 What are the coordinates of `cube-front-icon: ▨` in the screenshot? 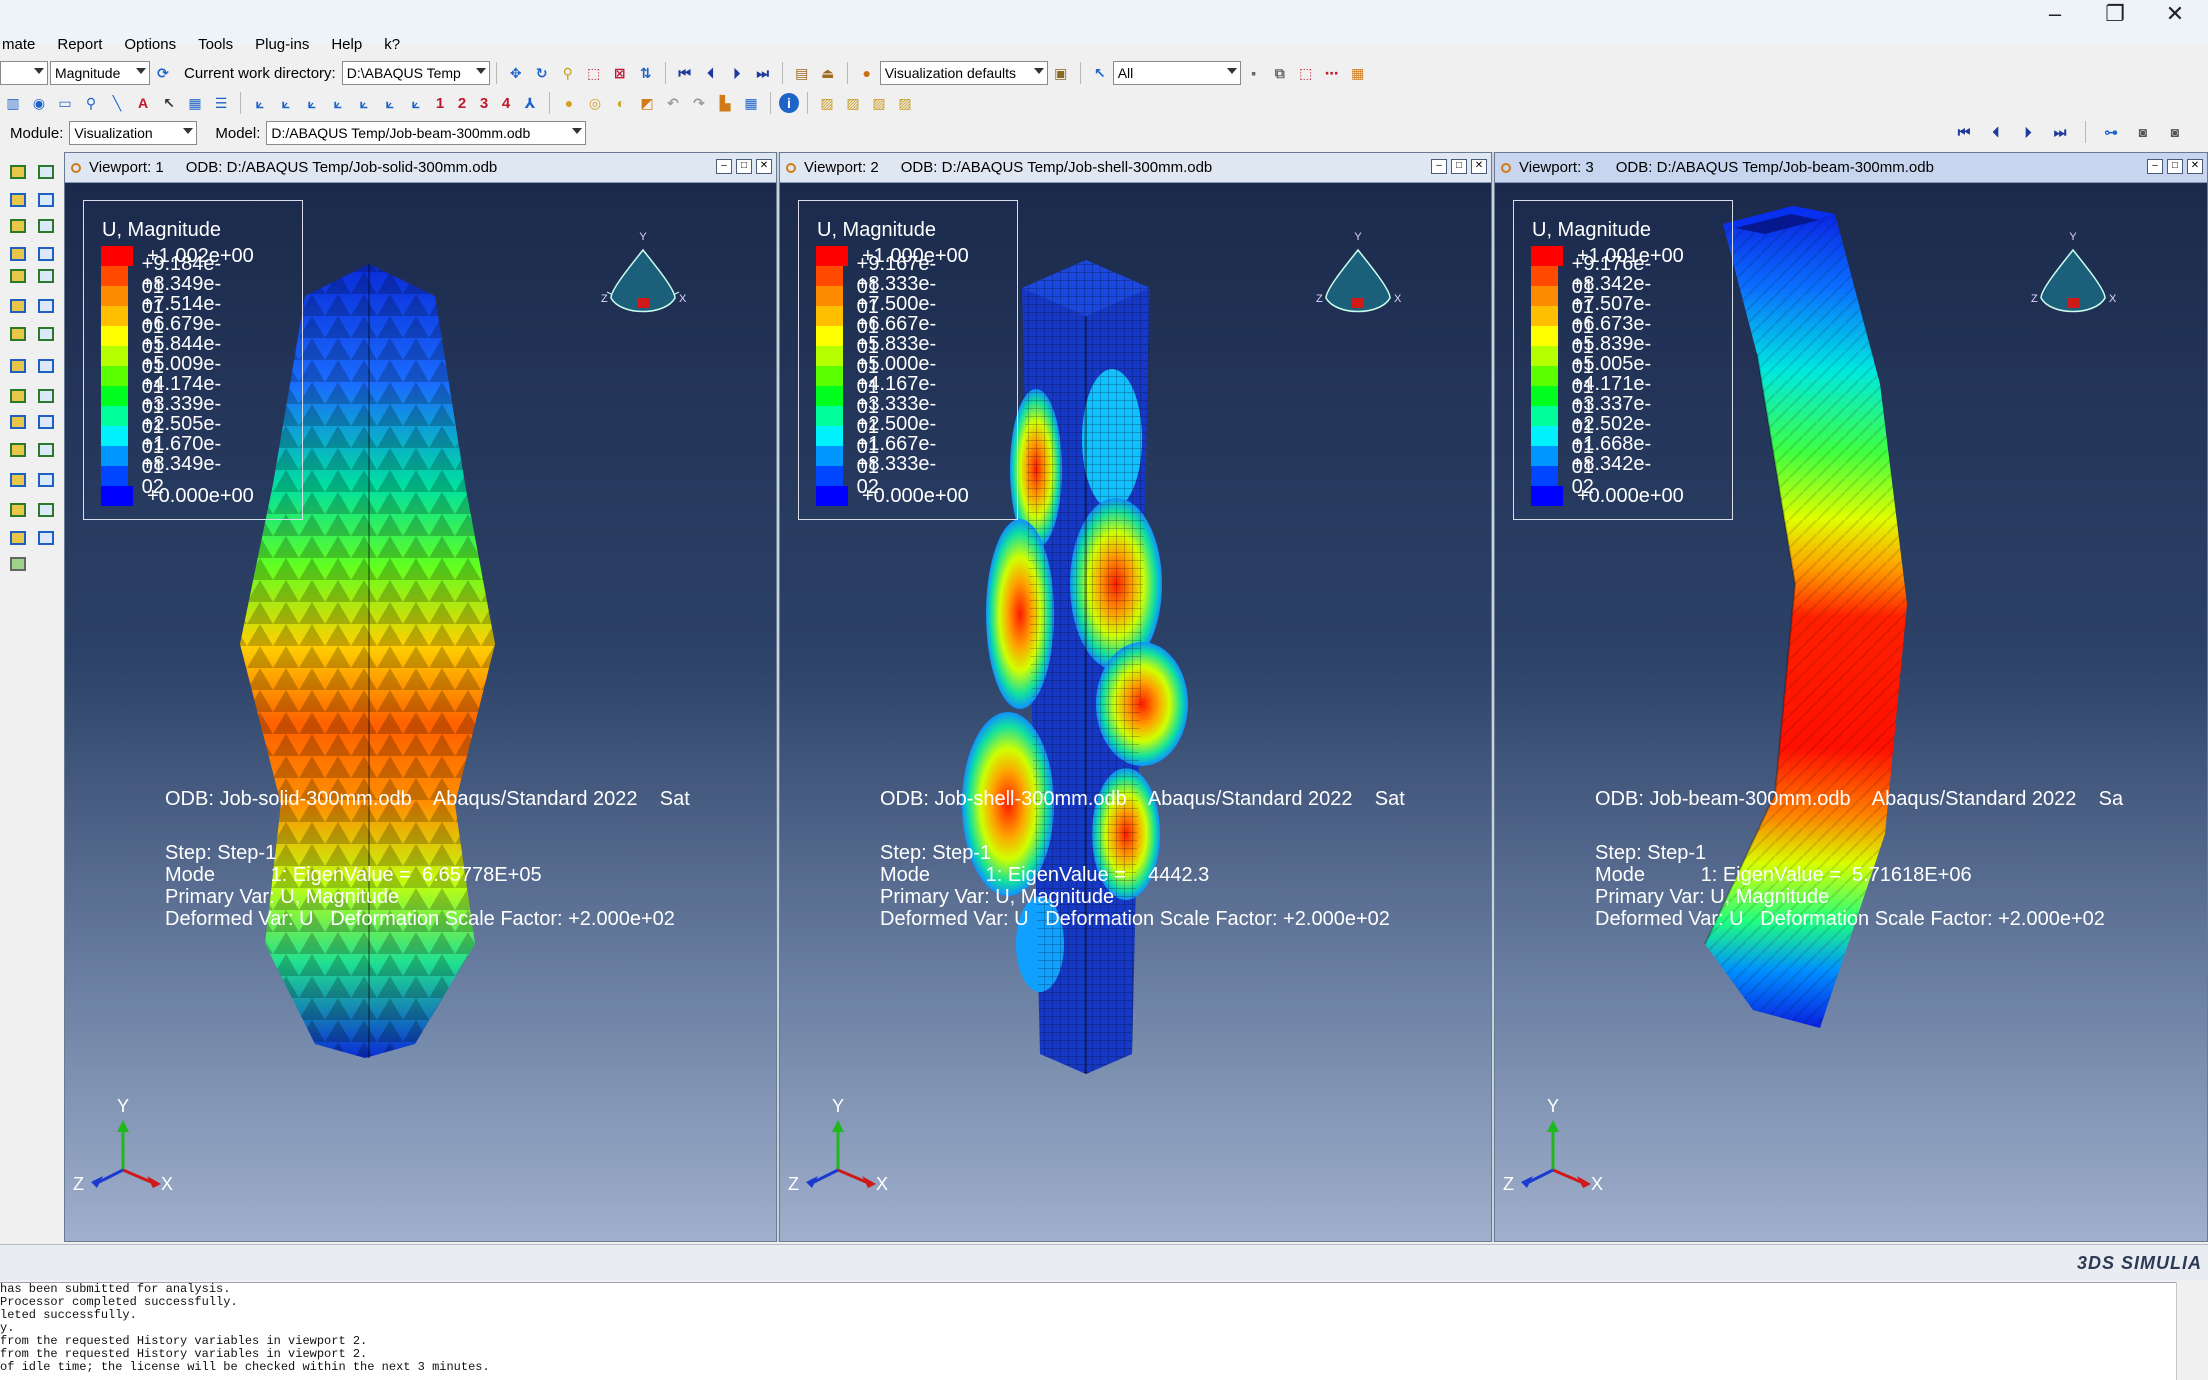 It's located at (853, 103).